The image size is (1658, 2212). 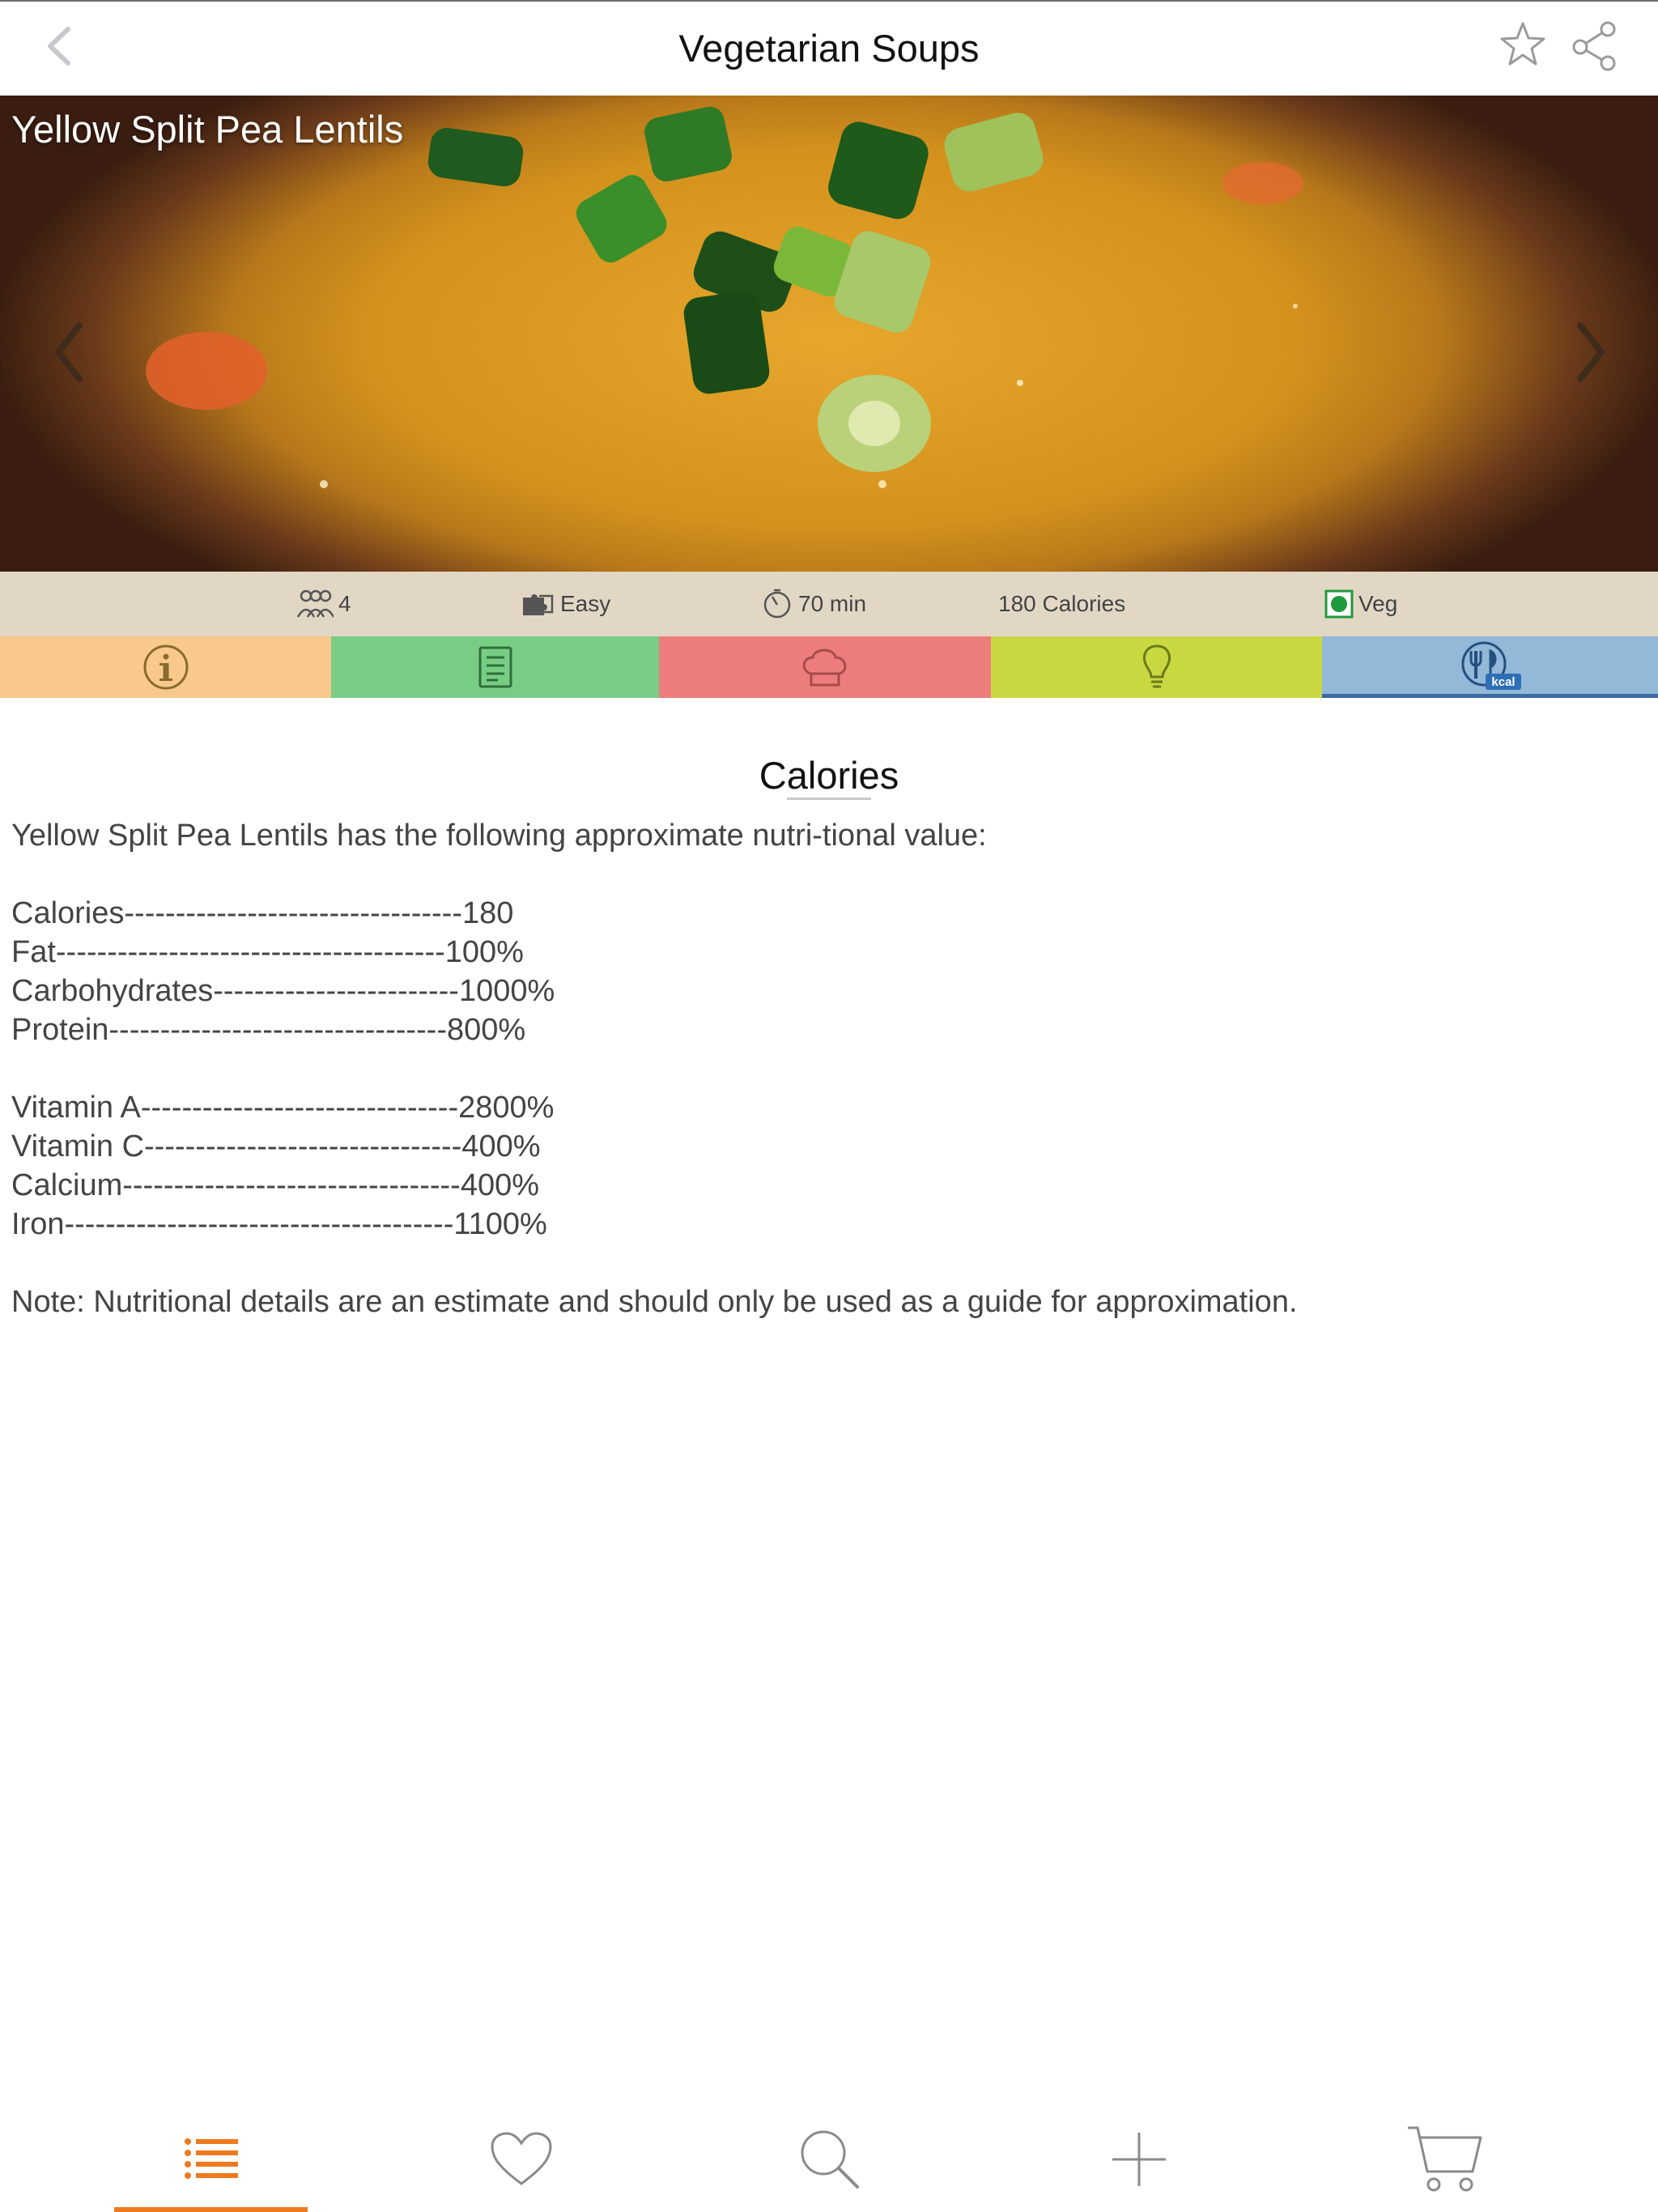 I want to click on diet-label: Veg, so click(x=1378, y=603).